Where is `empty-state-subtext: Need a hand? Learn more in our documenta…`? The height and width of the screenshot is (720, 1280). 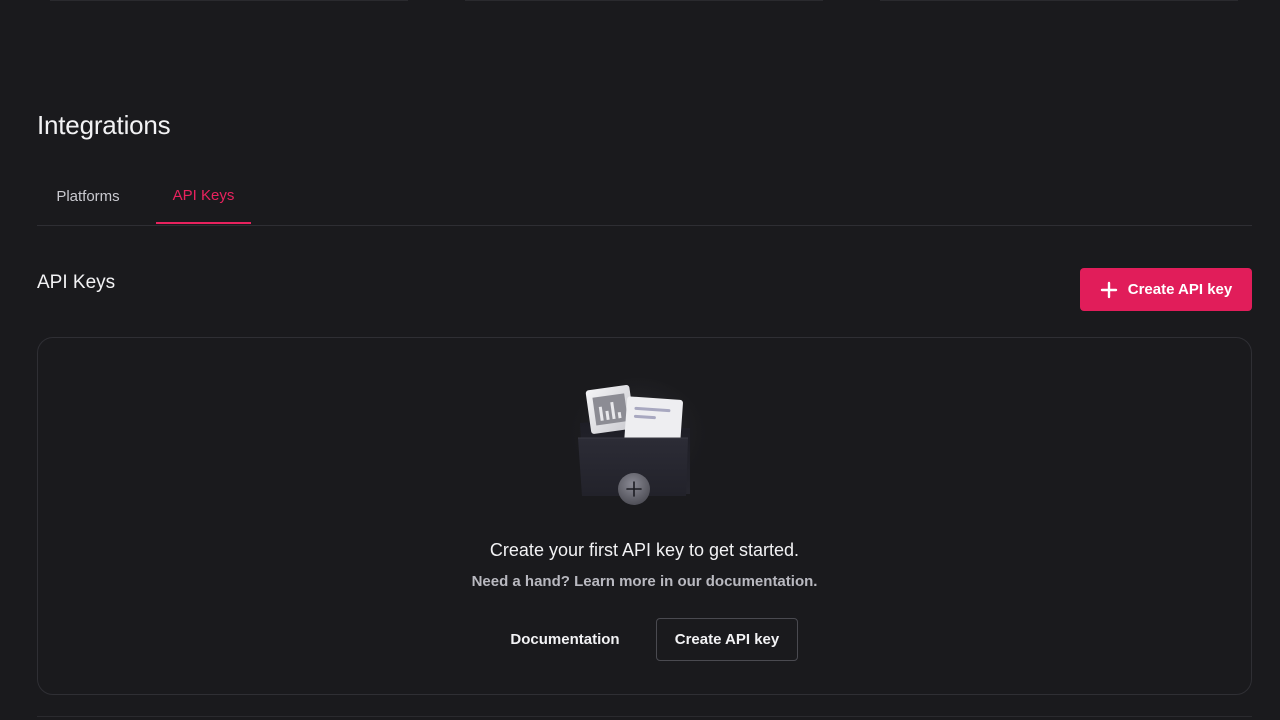 empty-state-subtext: Need a hand? Learn more in our documenta… is located at coordinates (644, 581).